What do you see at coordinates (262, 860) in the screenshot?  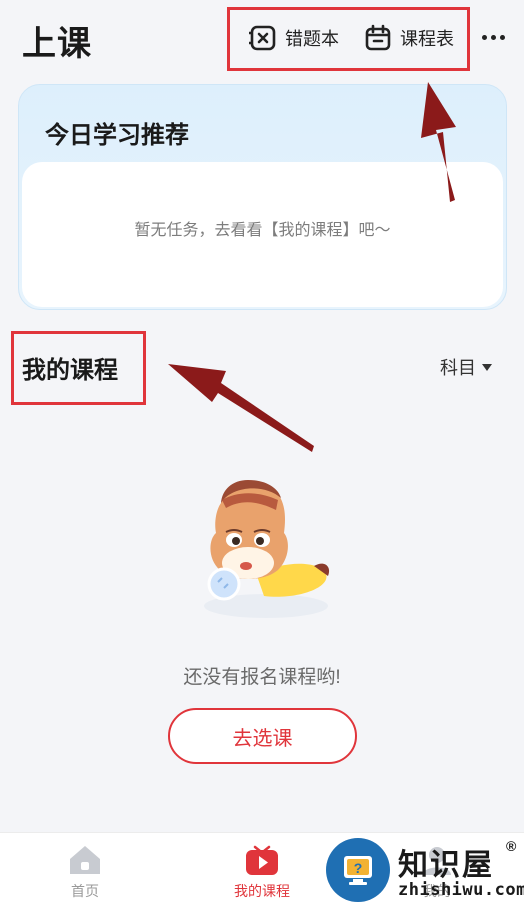 I see `play-icon` at bounding box center [262, 860].